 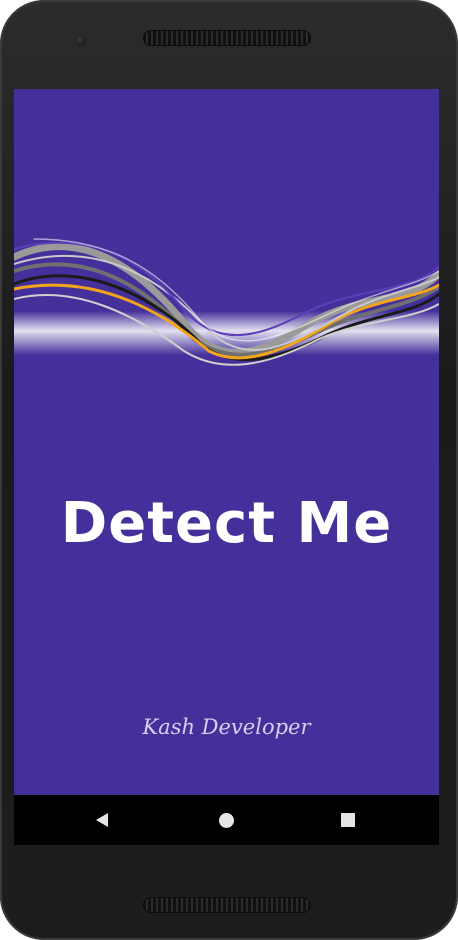 I want to click on developer-credit: Kash Developer, so click(x=226, y=727).